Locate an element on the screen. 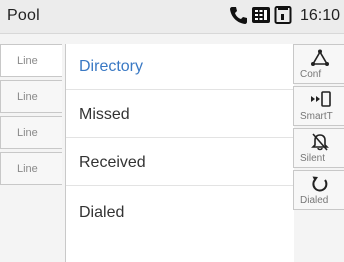 The image size is (344, 262). softkey-label: Conf is located at coordinates (311, 74).